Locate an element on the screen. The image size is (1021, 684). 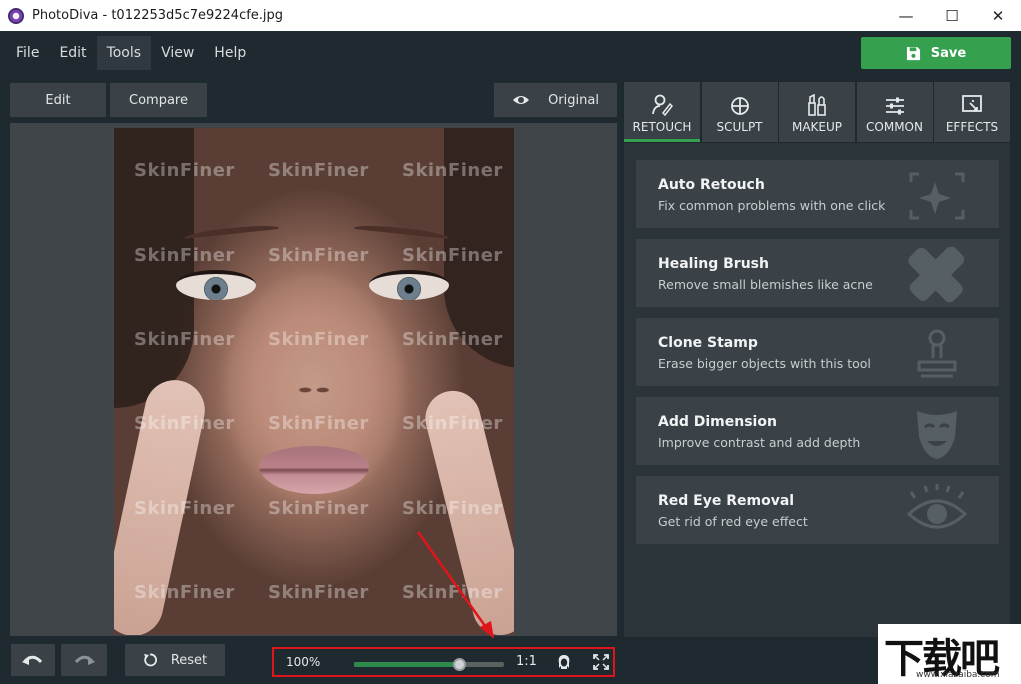
maximize-button: ☐ is located at coordinates (952, 15).